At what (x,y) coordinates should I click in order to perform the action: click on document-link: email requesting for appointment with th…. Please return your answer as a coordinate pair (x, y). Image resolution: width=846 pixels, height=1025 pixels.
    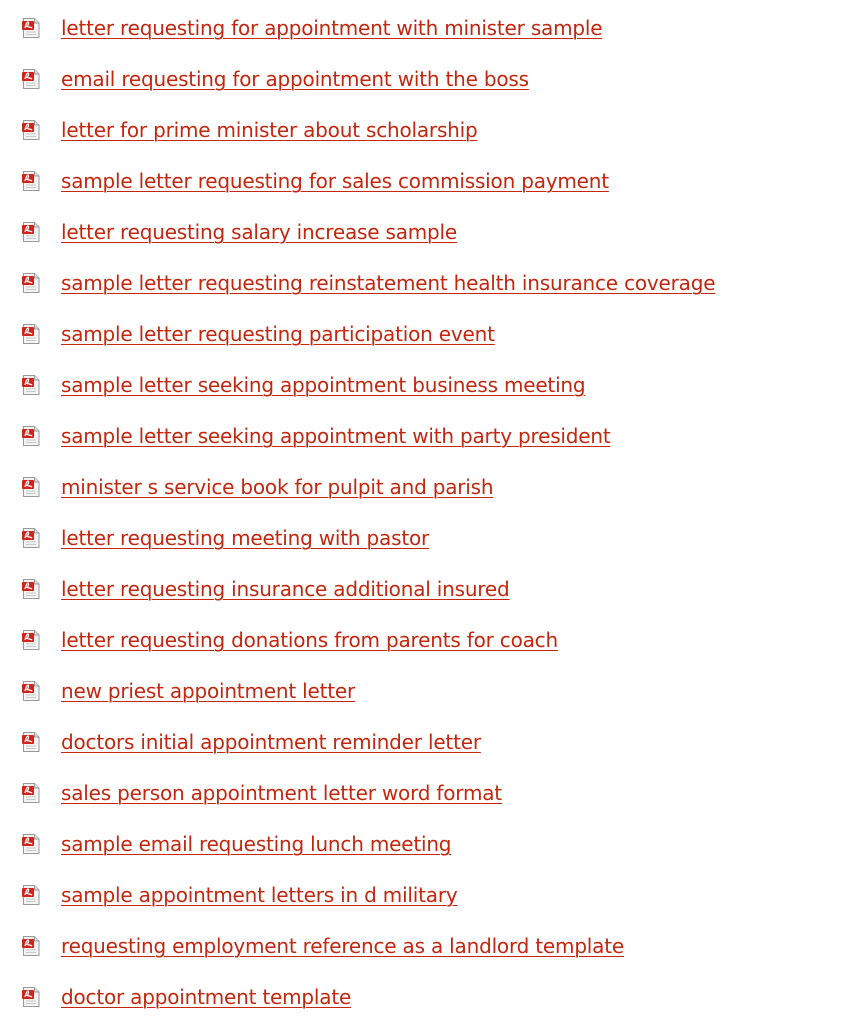
    Looking at the image, I should click on (295, 79).